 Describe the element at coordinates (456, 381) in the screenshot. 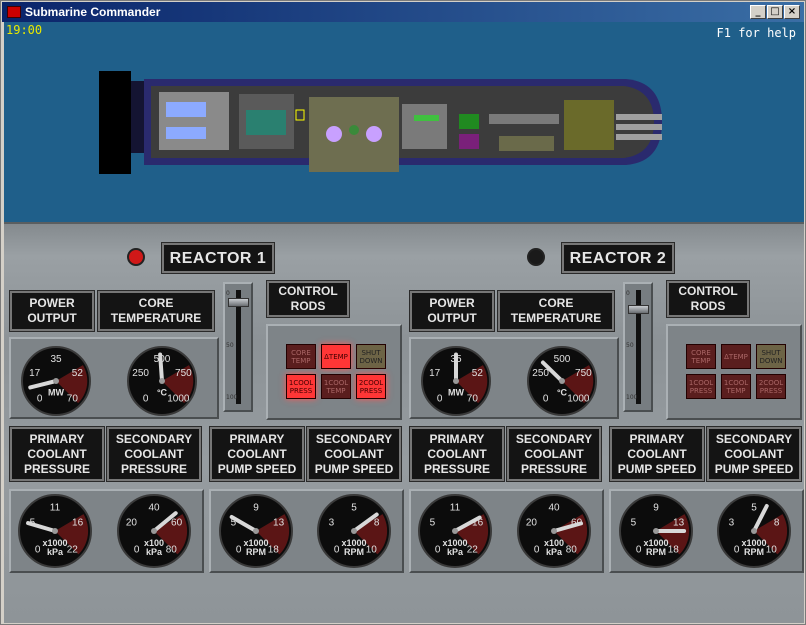

I see `power-output-gauge: 017355270MW` at that location.